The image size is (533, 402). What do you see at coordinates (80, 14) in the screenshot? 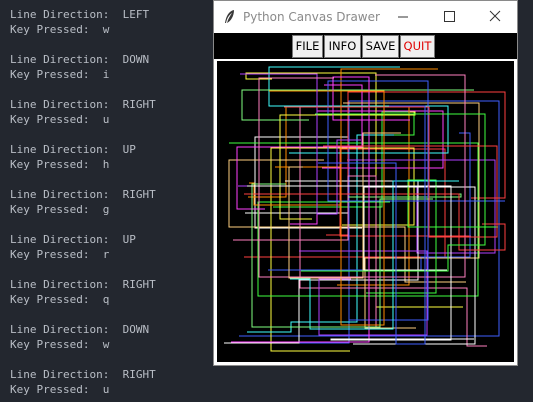
I see `line-direction-text: Line Direction: LEFT` at bounding box center [80, 14].